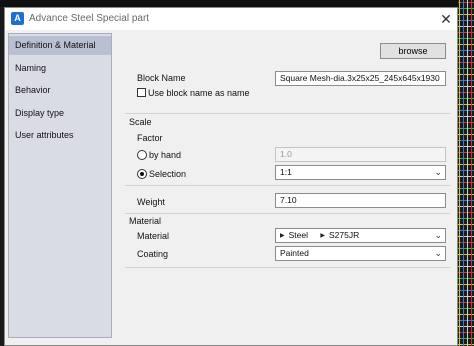  What do you see at coordinates (60, 135) in the screenshot?
I see `sidebar-item-user-attributes: User attributes` at bounding box center [60, 135].